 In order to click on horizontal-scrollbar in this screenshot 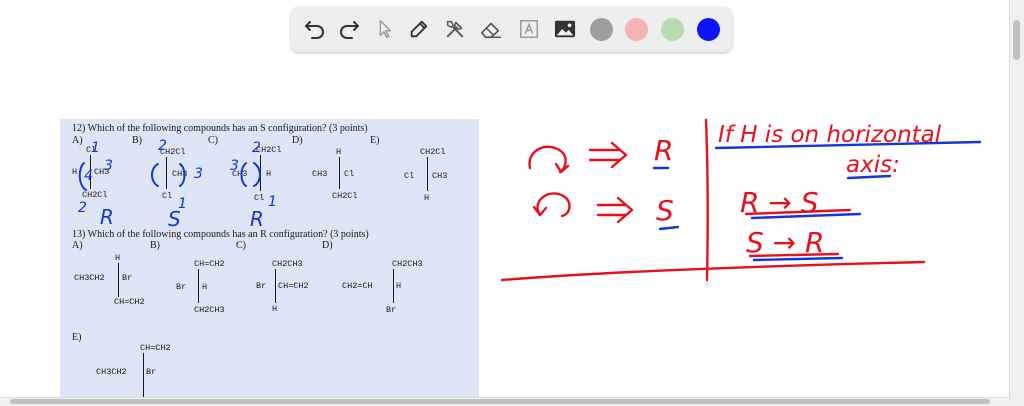, I will do `click(505, 401)`.